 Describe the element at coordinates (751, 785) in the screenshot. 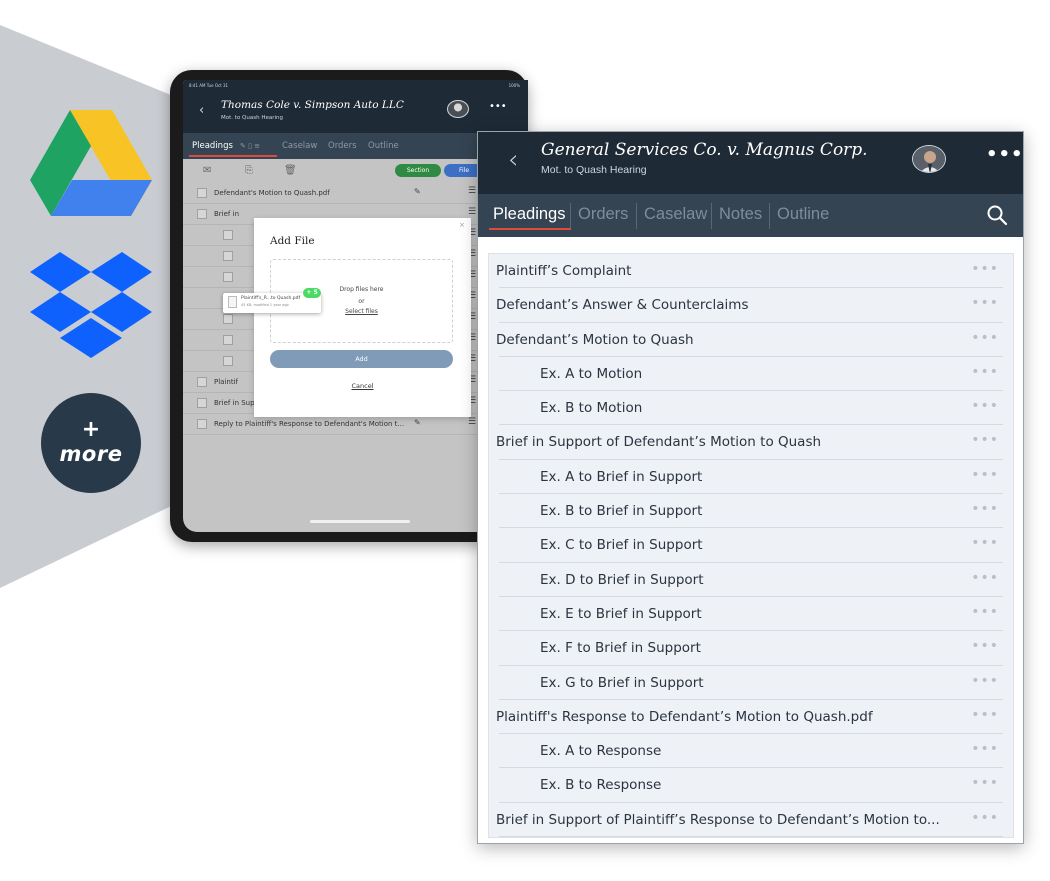

I see `list-item: Ex. B to Response •••` at that location.